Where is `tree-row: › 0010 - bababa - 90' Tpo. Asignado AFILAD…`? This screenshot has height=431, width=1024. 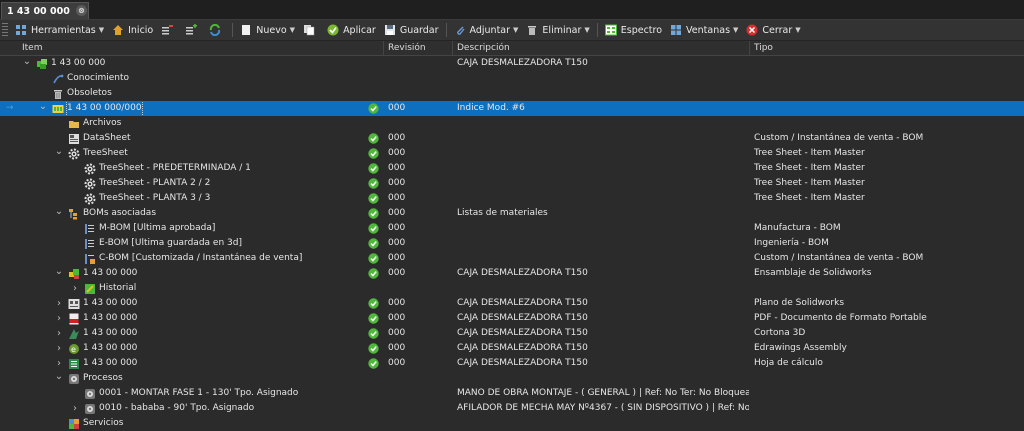
tree-row: › 0010 - bababa - 90' Tpo. Asignado AFILAD… is located at coordinates (512, 408).